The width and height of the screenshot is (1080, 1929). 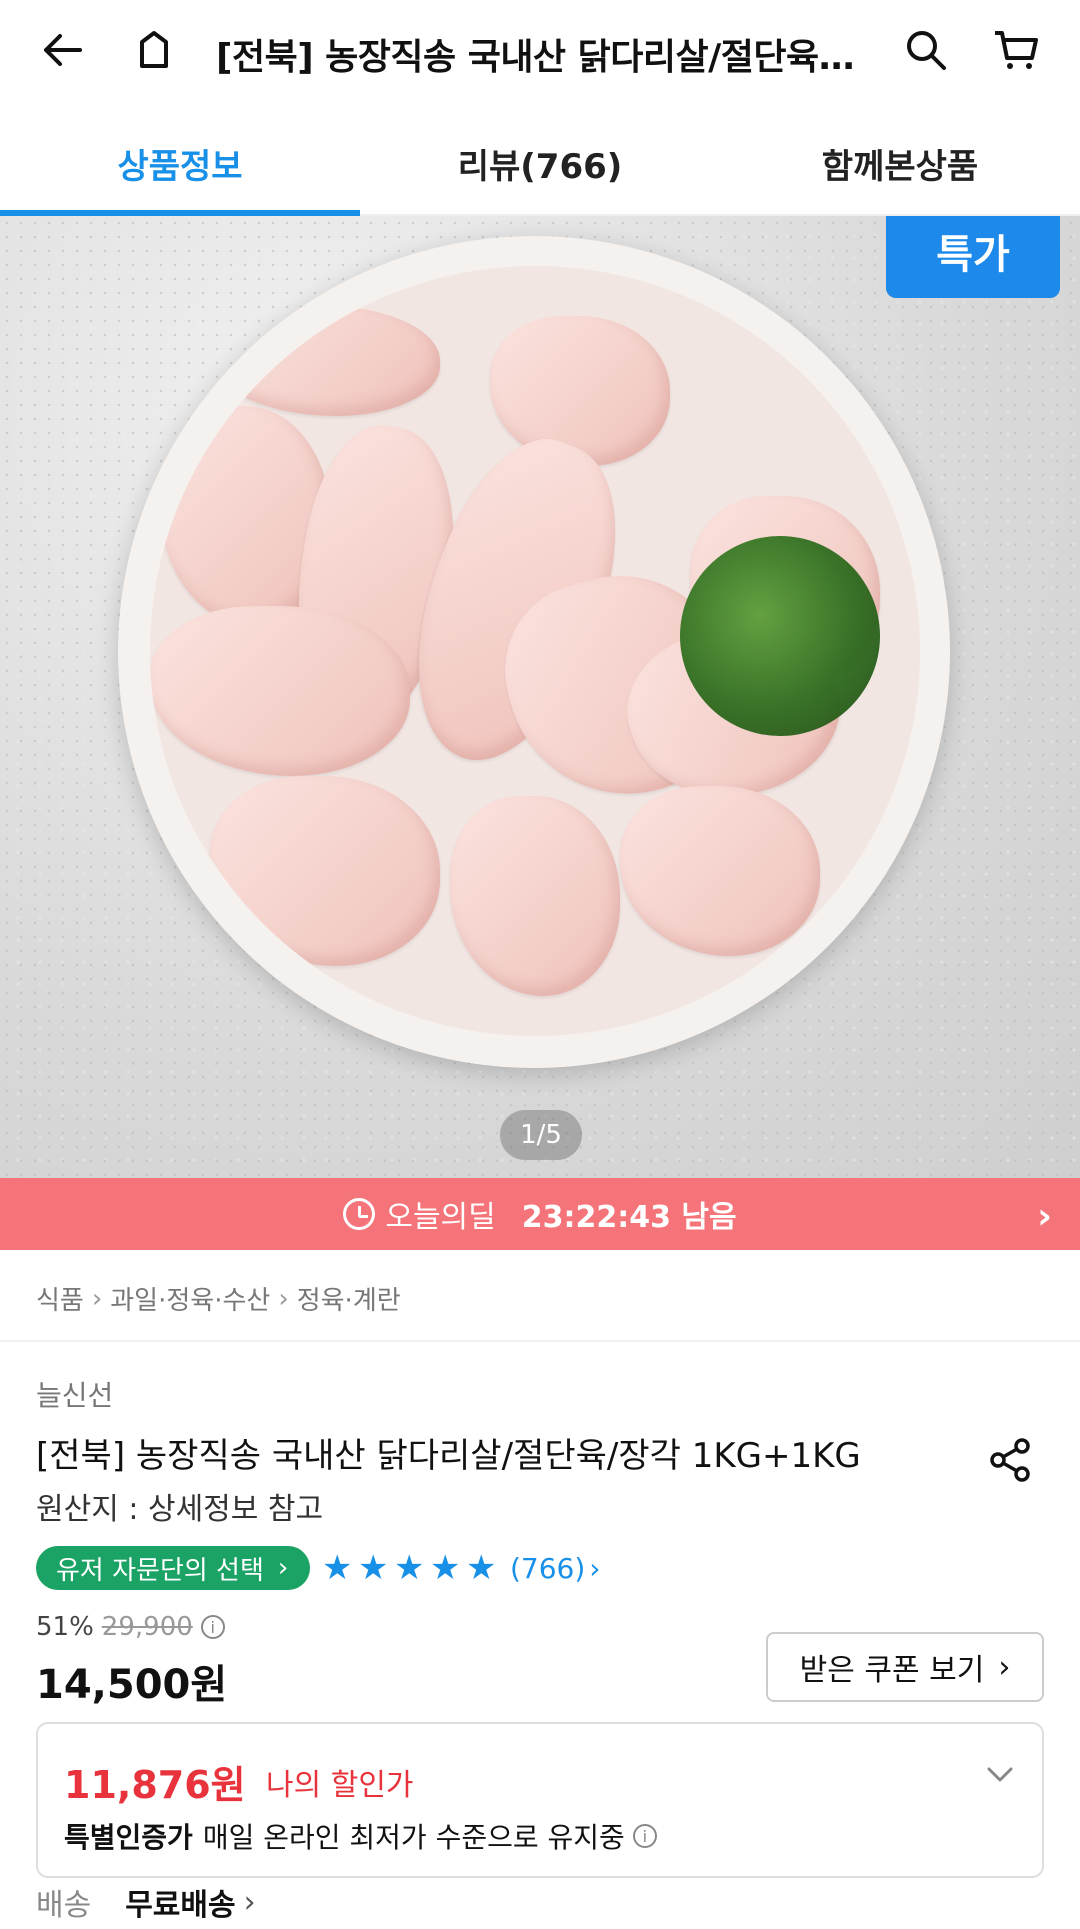 I want to click on cert-label: 특별인증가, so click(x=128, y=1837).